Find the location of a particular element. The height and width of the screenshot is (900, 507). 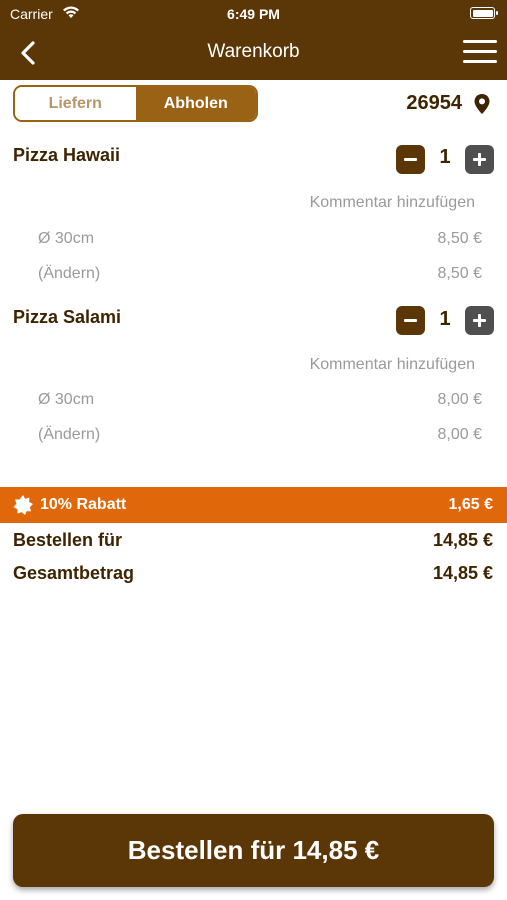

status-bar: Carrier 6:49 PM is located at coordinates (253, 14).